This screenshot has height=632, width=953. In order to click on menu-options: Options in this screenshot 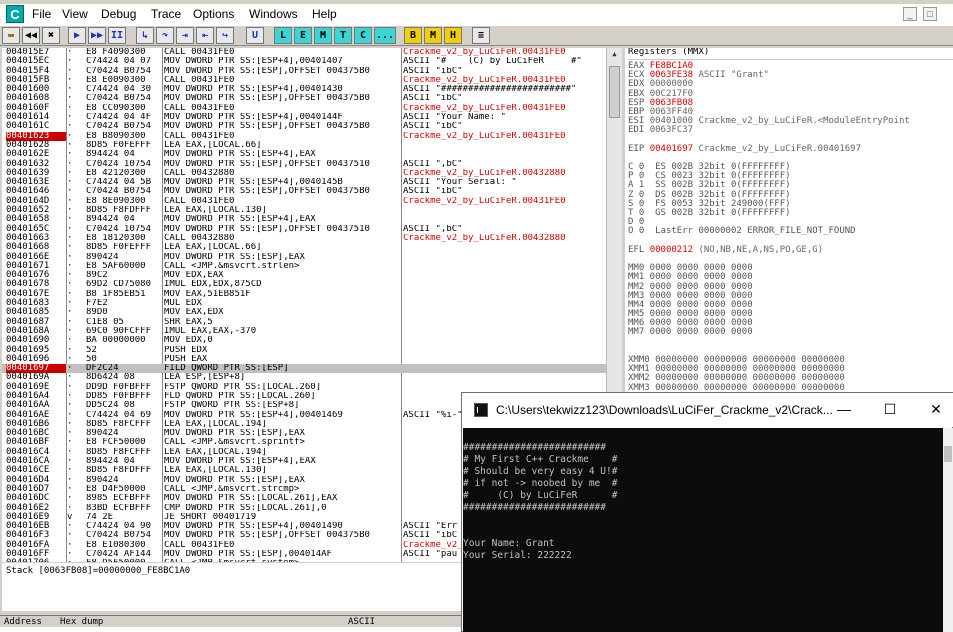, I will do `click(213, 14)`.